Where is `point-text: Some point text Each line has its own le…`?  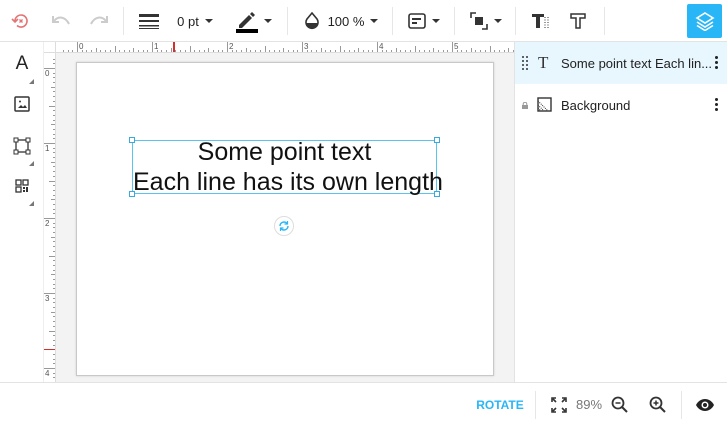 point-text: Some point text Each line has its own le… is located at coordinates (288, 167).